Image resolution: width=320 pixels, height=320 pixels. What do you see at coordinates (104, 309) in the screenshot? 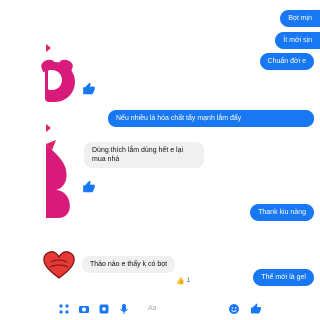
I see `gallery-icon` at bounding box center [104, 309].